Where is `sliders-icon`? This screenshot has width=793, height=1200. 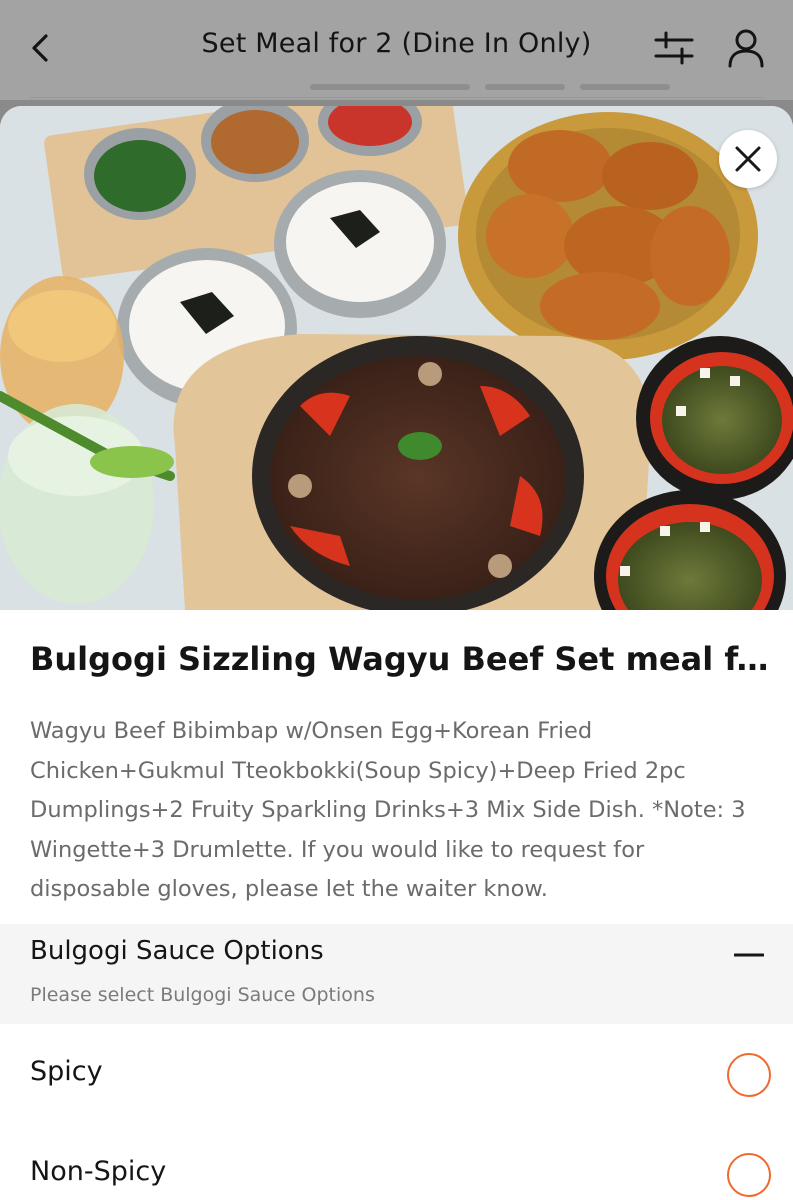
sliders-icon is located at coordinates (674, 48).